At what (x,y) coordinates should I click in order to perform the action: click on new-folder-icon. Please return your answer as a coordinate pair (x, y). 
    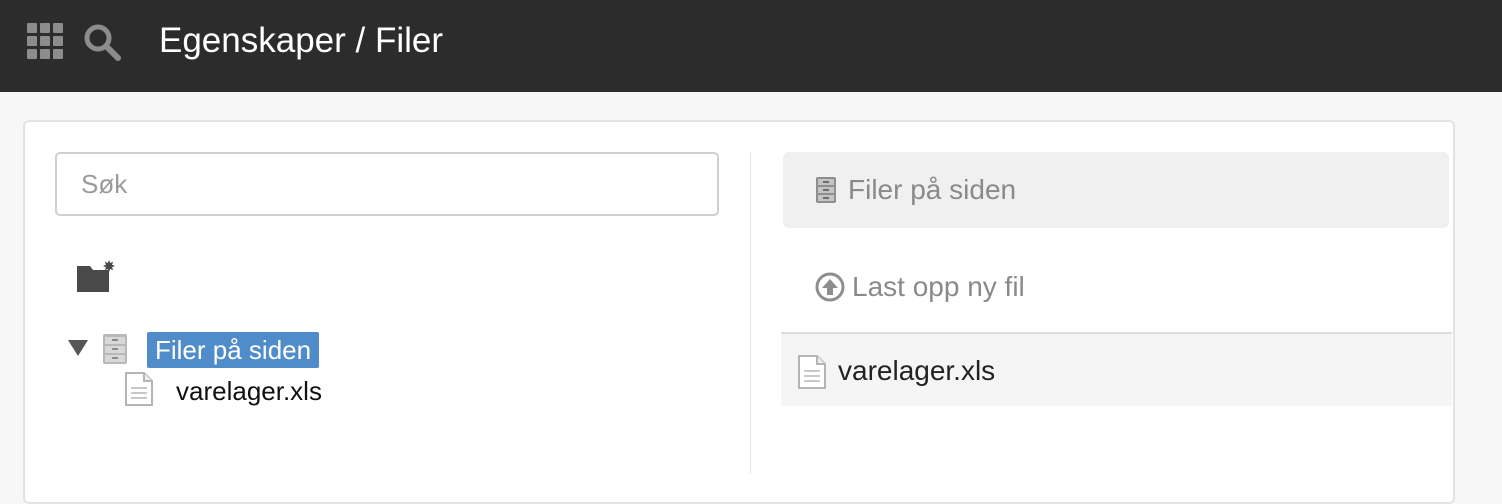
    Looking at the image, I should click on (96, 276).